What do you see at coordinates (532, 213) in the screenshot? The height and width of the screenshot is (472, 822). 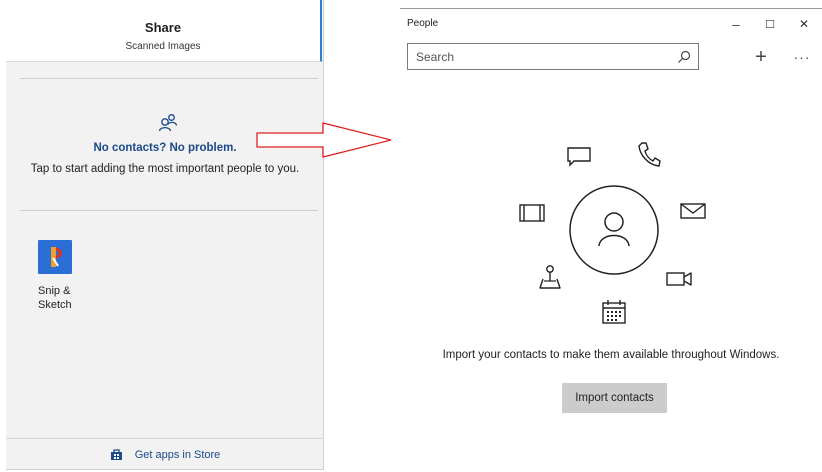 I see `film-icon` at bounding box center [532, 213].